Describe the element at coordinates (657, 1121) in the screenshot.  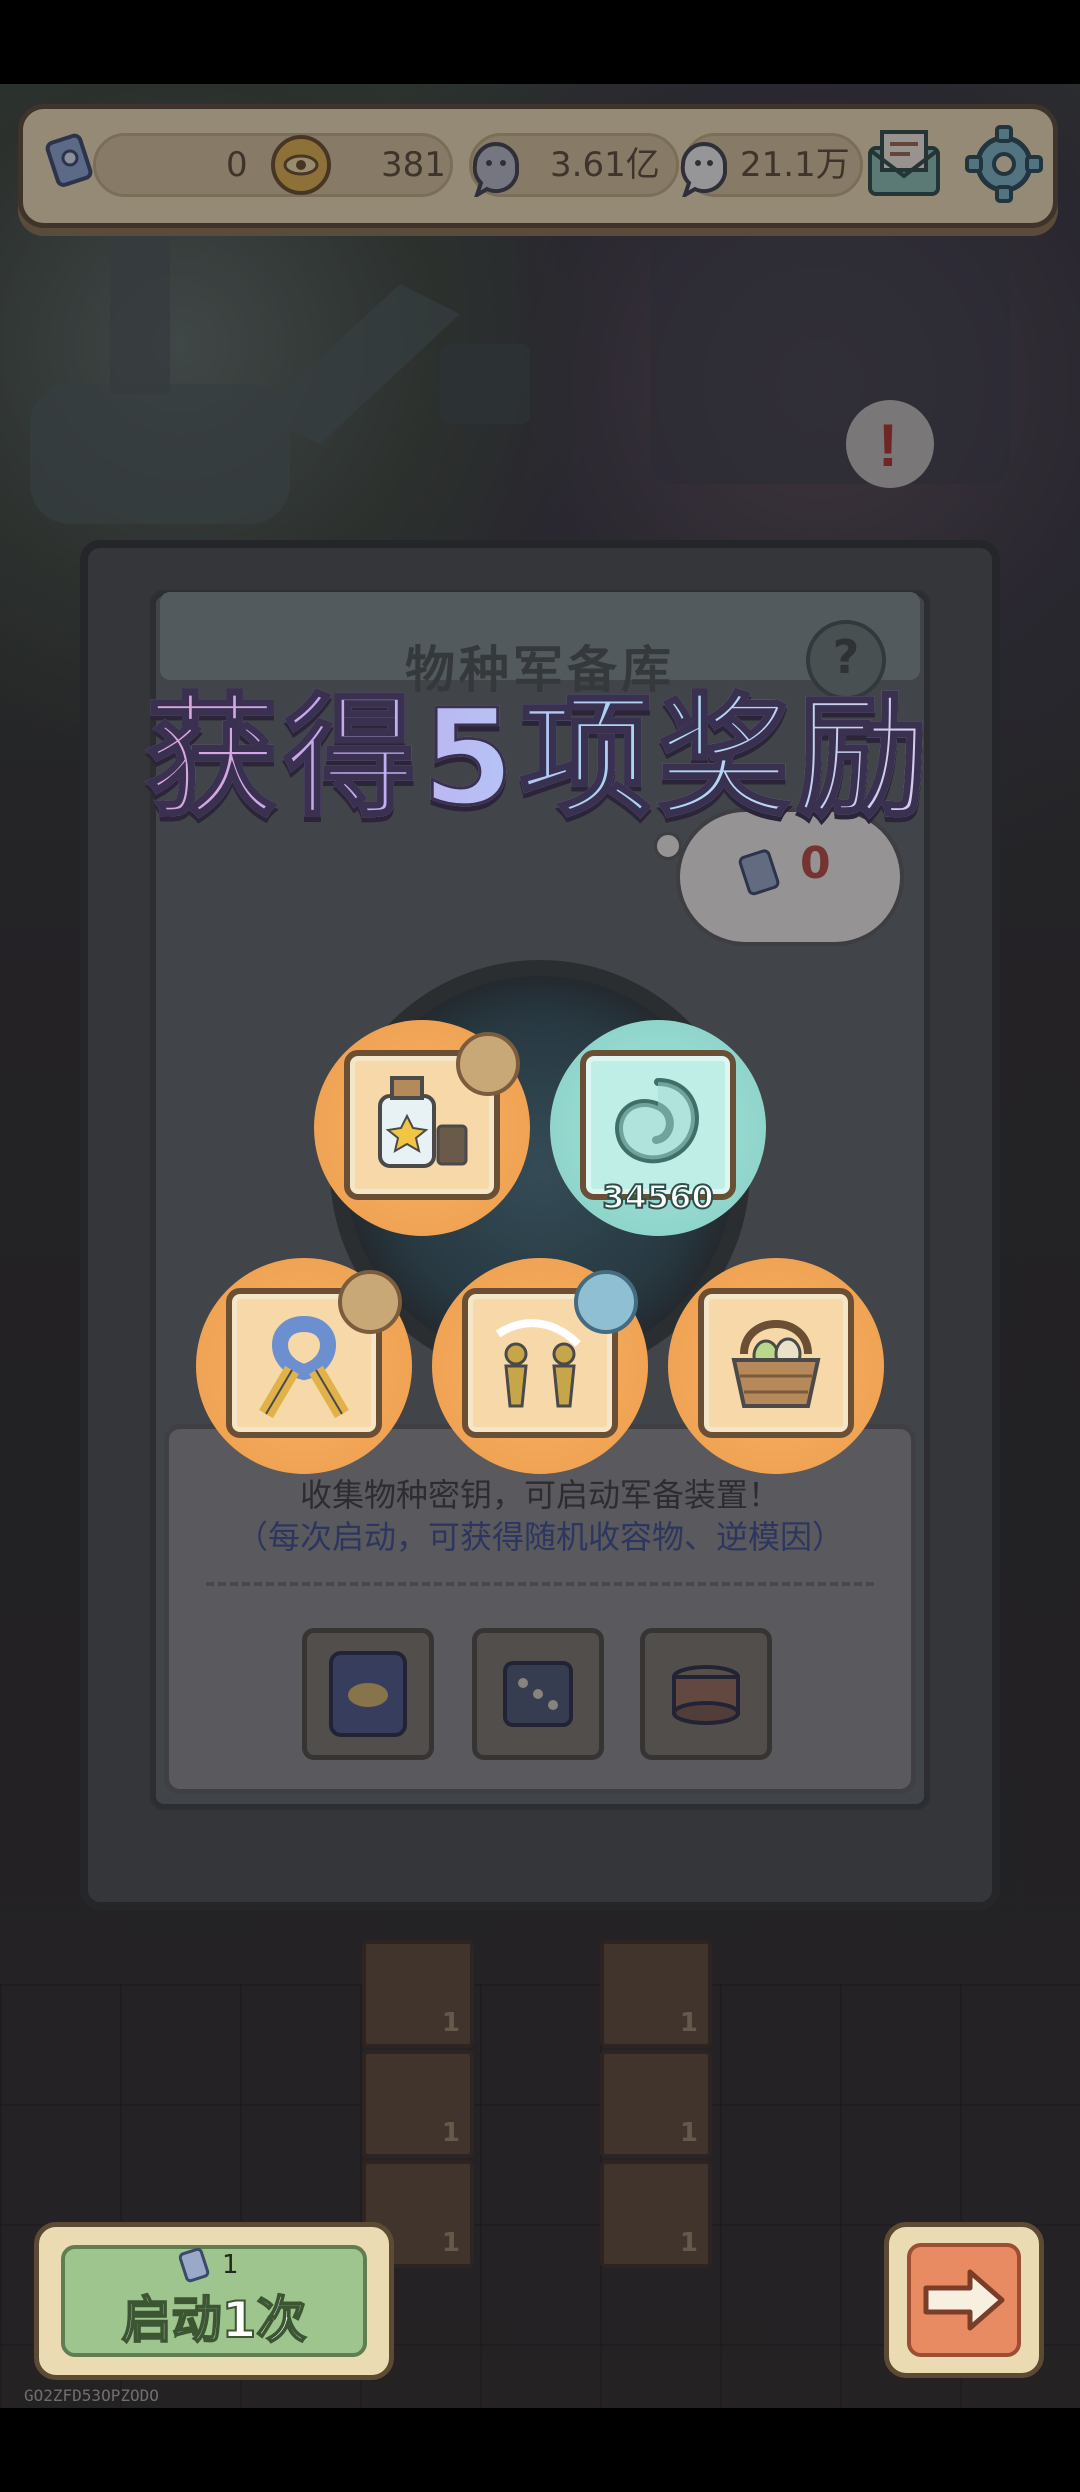
I see `swirl-token-icon` at that location.